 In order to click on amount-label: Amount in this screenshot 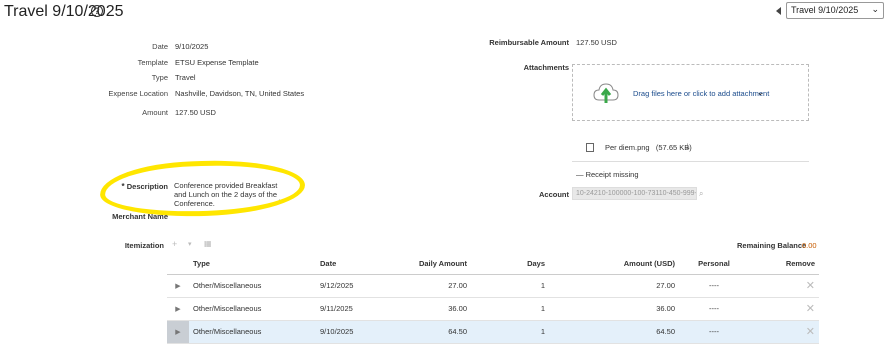, I will do `click(155, 112)`.